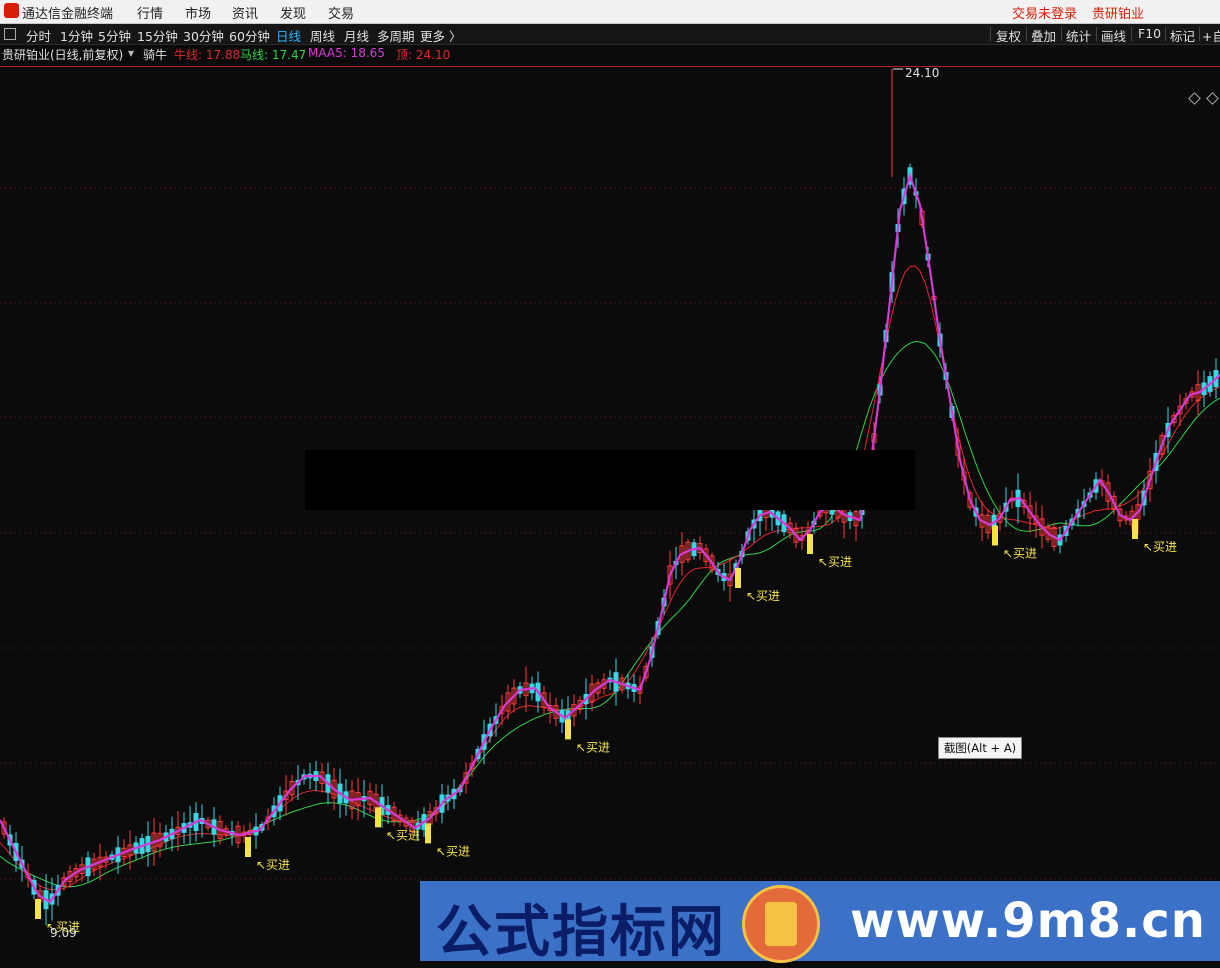 The width and height of the screenshot is (1220, 968). What do you see at coordinates (288, 35) in the screenshot?
I see `tab-daily: 日线` at bounding box center [288, 35].